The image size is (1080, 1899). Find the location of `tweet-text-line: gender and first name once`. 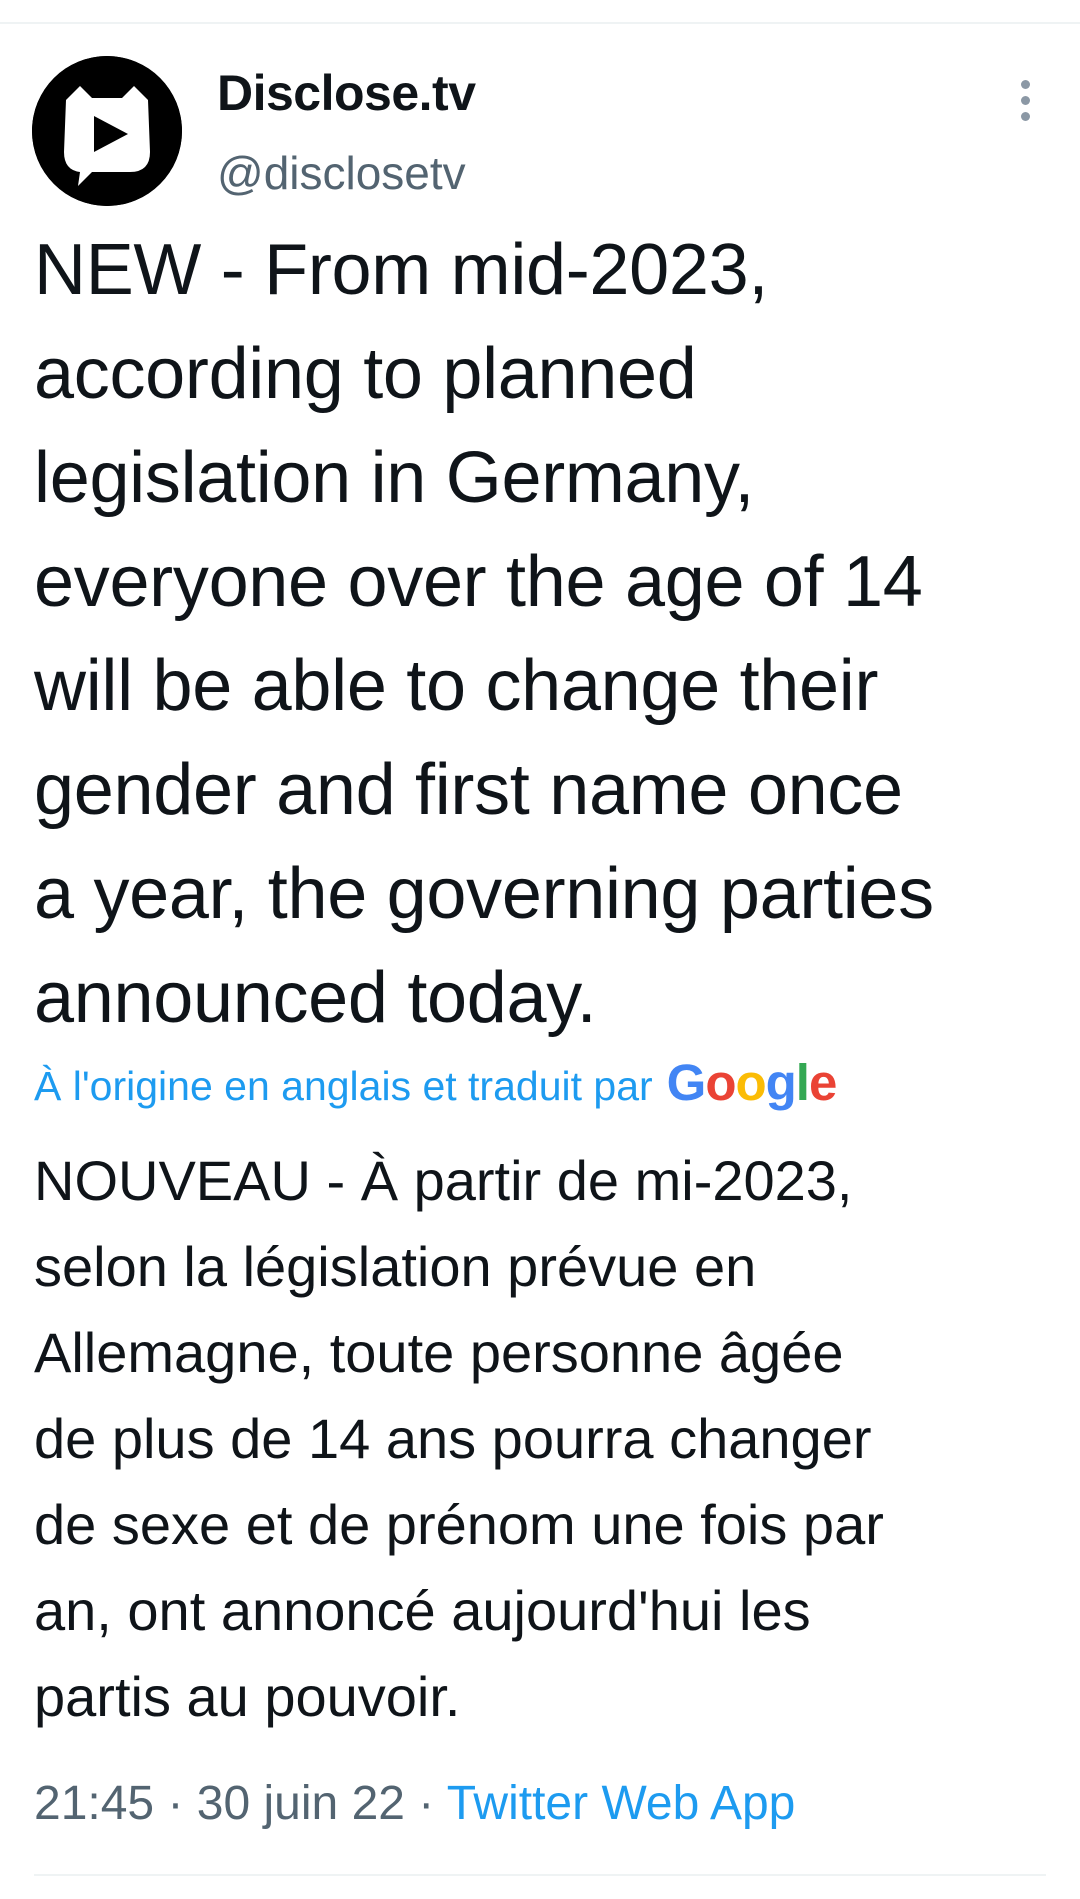

tweet-text-line: gender and first name once is located at coordinates (468, 790).